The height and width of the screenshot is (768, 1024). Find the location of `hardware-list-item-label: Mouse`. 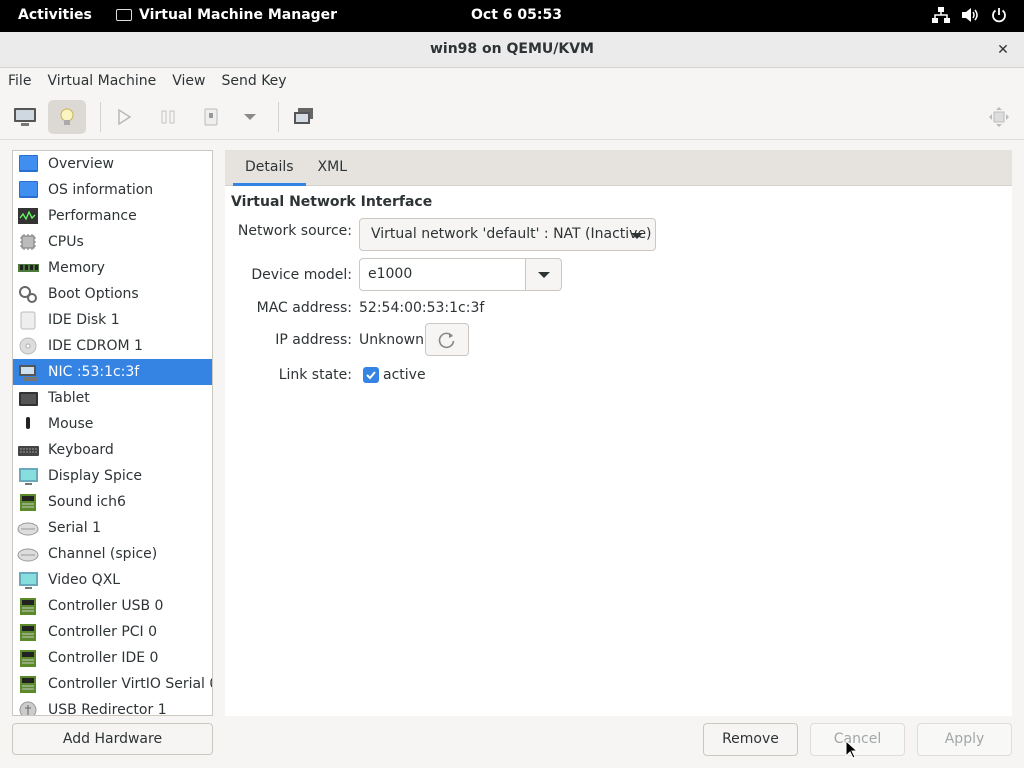

hardware-list-item-label: Mouse is located at coordinates (71, 424).